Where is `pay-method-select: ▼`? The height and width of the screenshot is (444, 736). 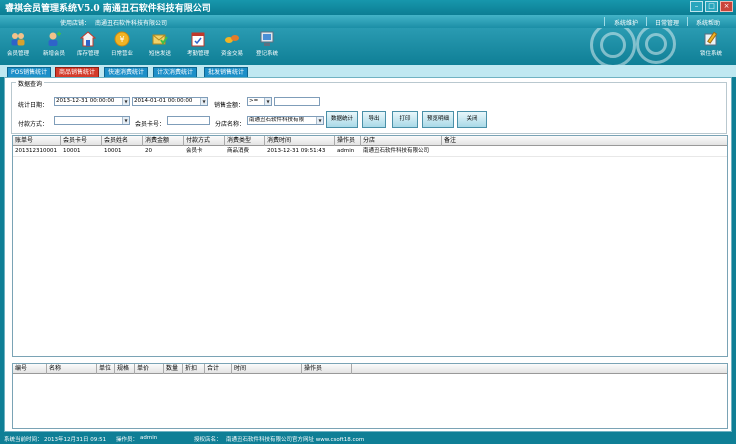 pay-method-select: ▼ is located at coordinates (92, 120).